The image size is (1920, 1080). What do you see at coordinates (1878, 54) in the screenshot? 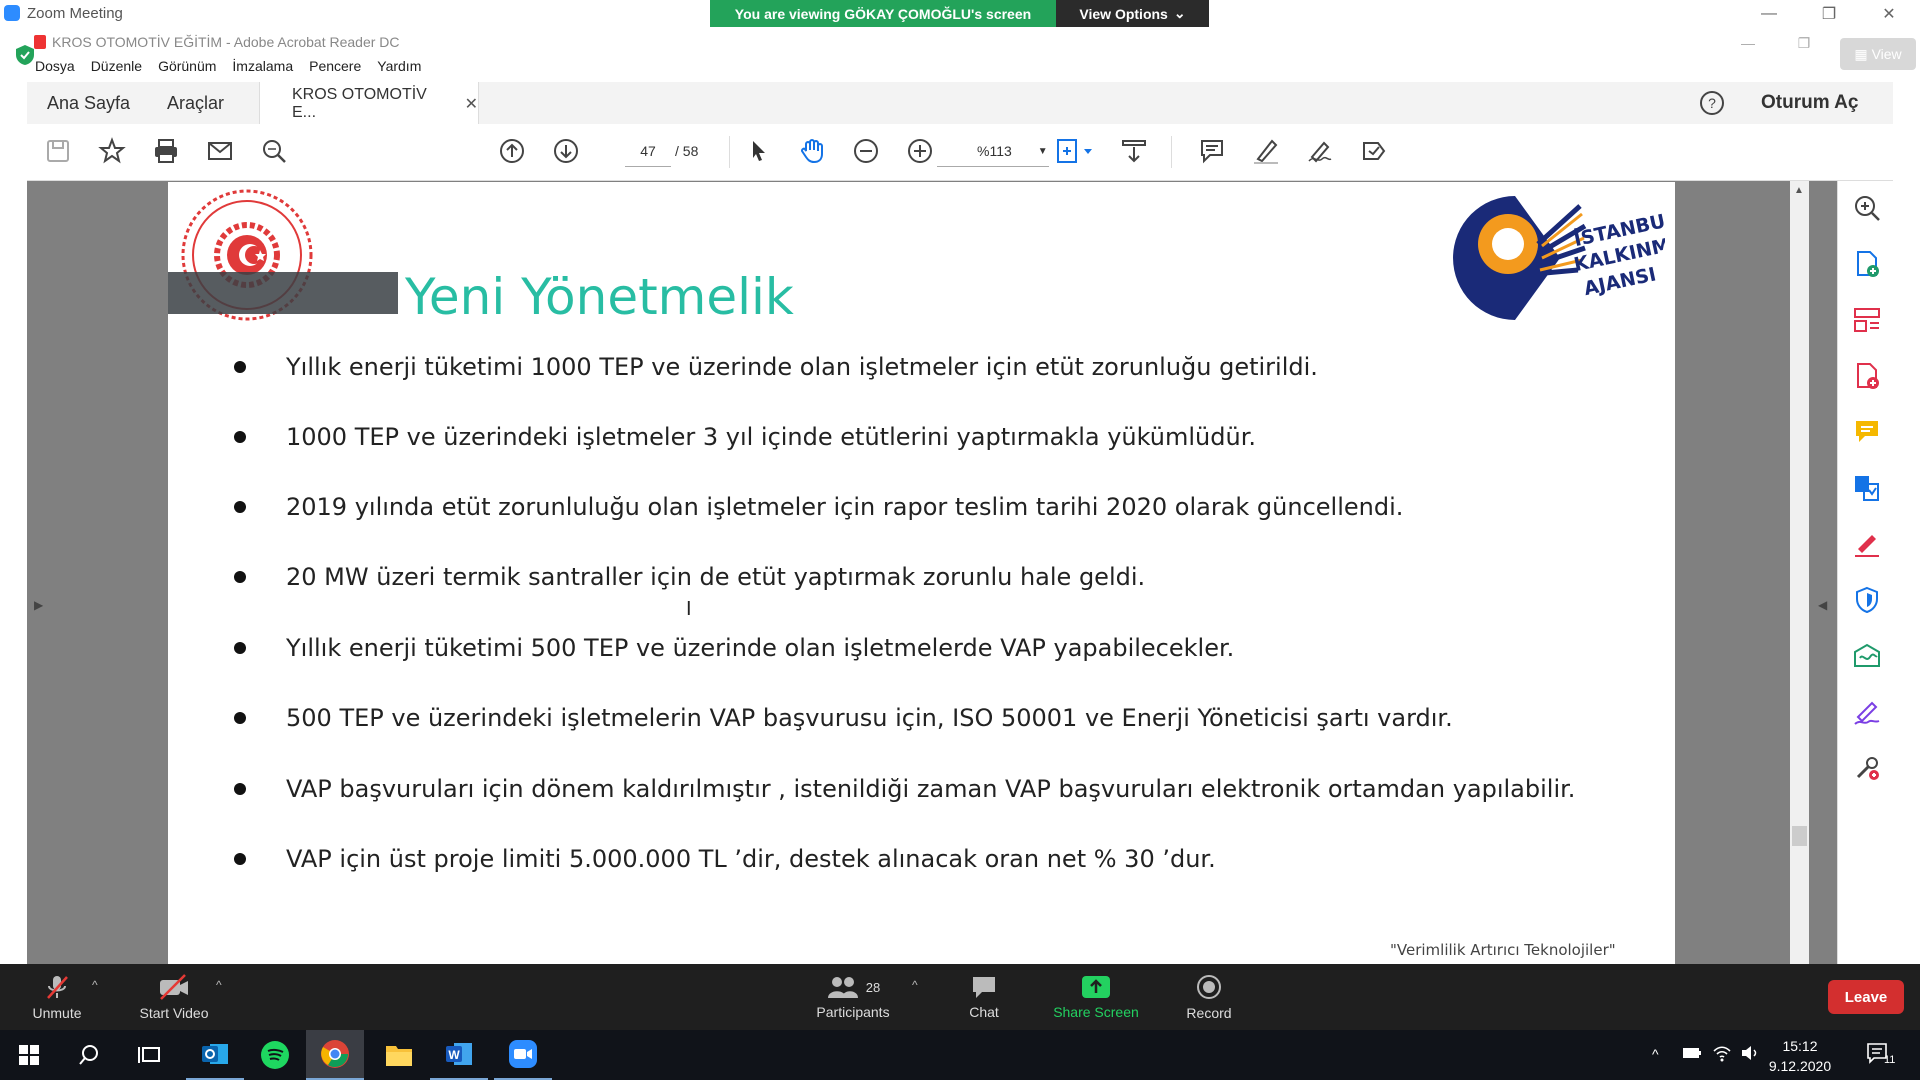
I see `zoom-view-button: ▦ View` at bounding box center [1878, 54].